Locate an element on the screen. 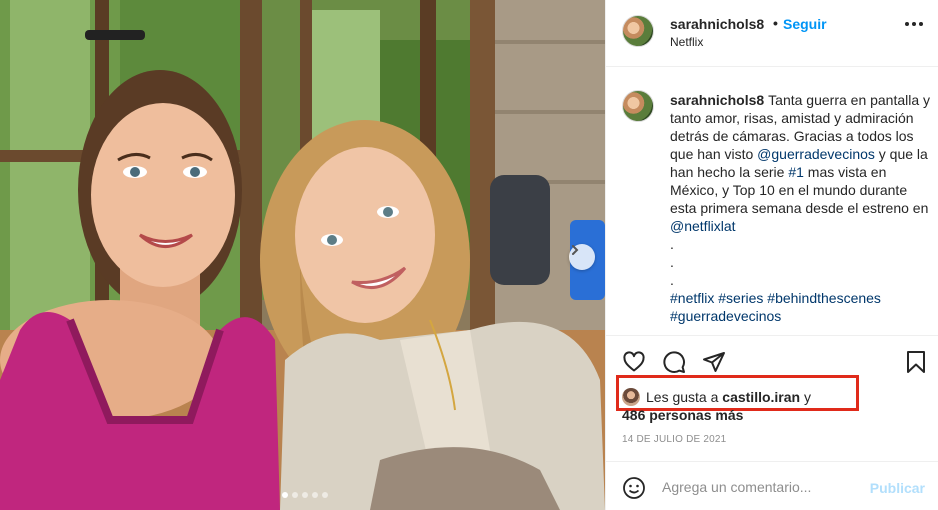 The height and width of the screenshot is (510, 938). hashtag-link: #behindthescenes is located at coordinates (824, 298).